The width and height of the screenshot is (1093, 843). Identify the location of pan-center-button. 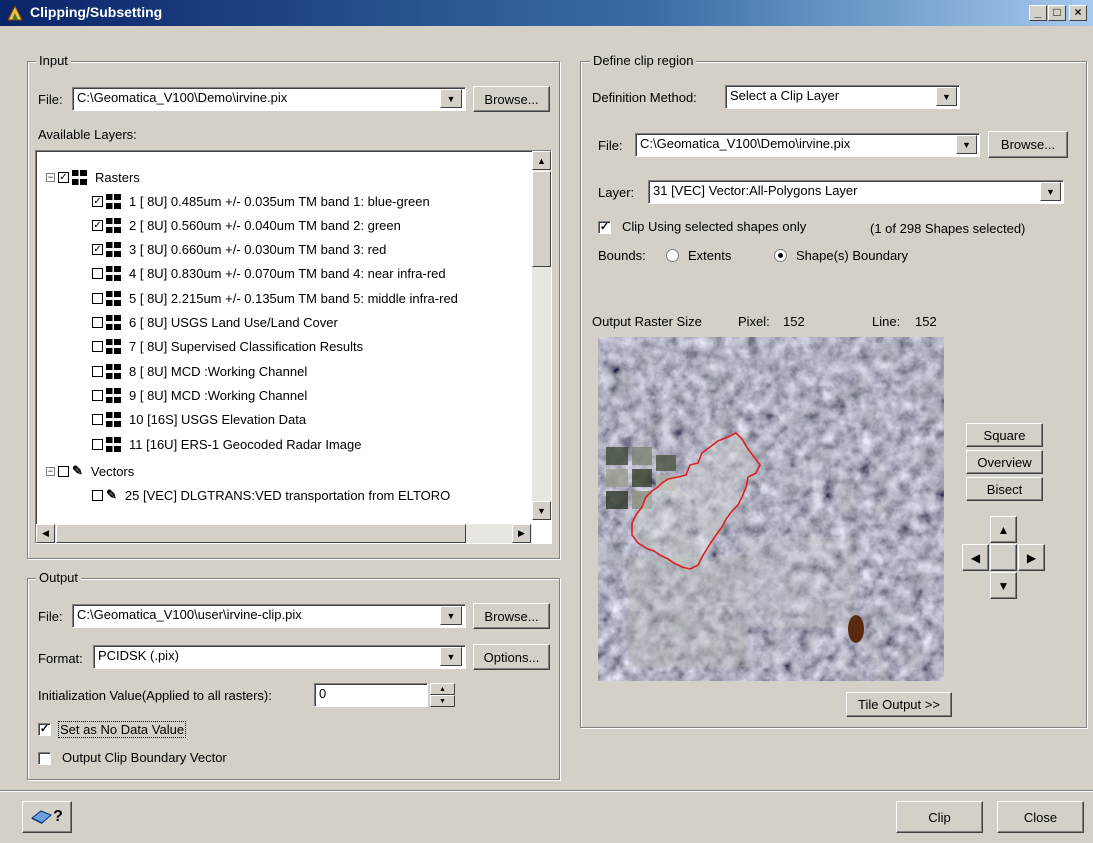
(1003, 557).